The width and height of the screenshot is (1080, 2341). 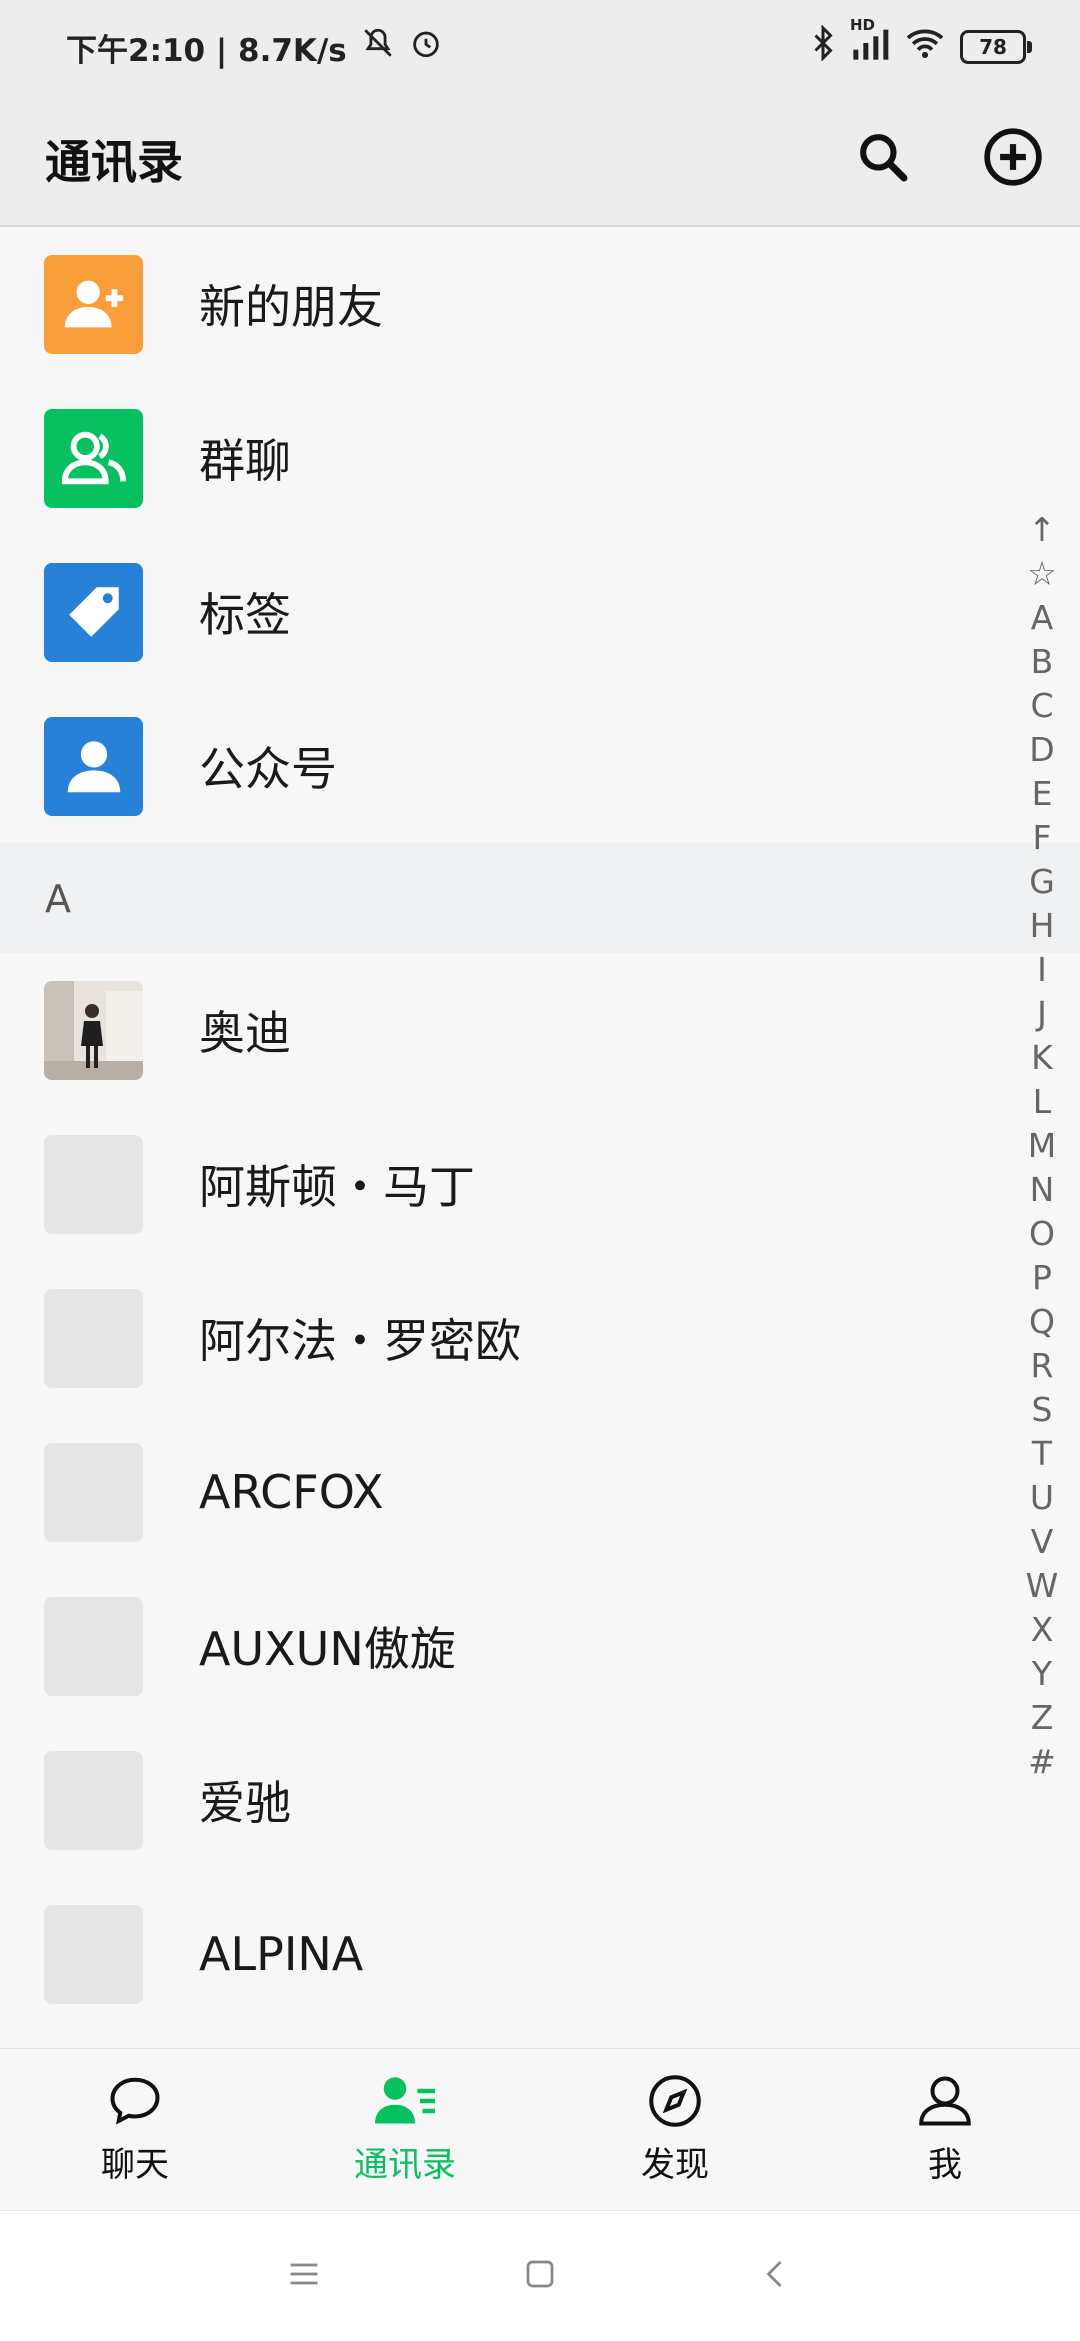 What do you see at coordinates (1042, 838) in the screenshot?
I see `index-letter: F` at bounding box center [1042, 838].